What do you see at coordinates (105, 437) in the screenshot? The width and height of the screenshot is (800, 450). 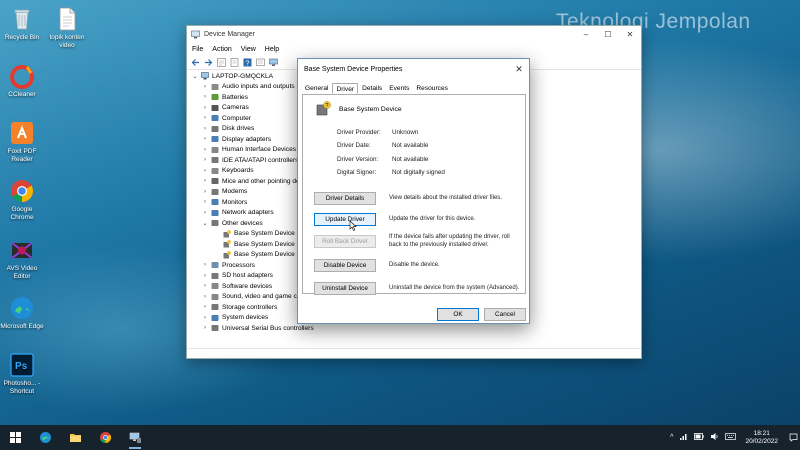 I see `taskbar-chrome` at bounding box center [105, 437].